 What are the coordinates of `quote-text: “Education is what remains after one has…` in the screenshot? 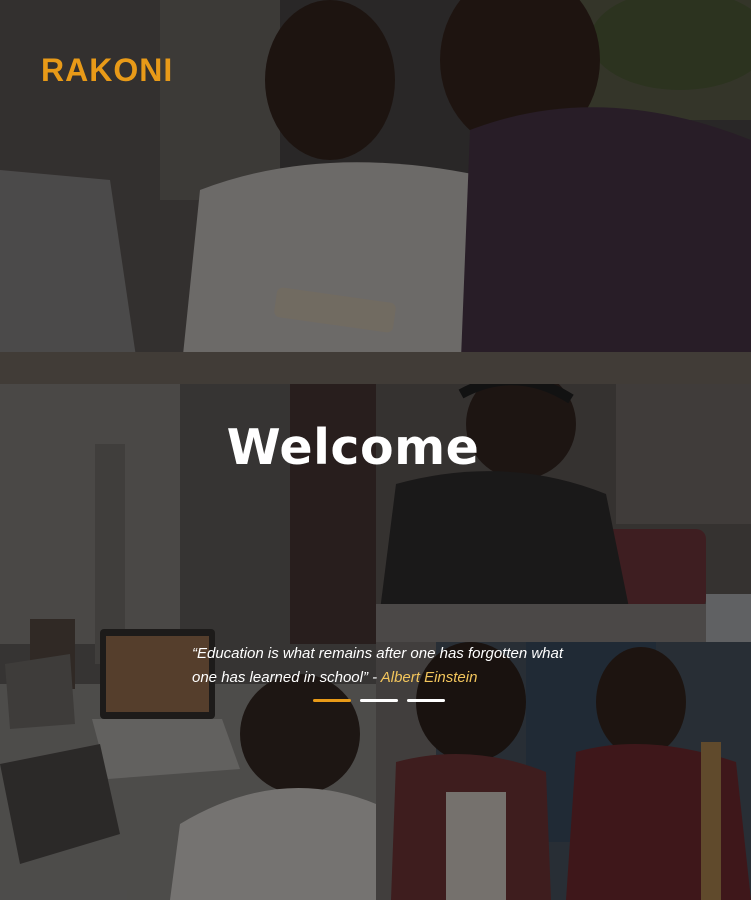 It's located at (382, 666).